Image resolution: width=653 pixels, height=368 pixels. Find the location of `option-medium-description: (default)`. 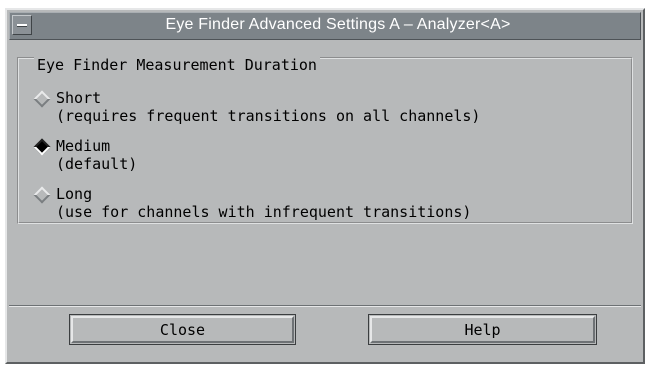

option-medium-description: (default) is located at coordinates (97, 164).